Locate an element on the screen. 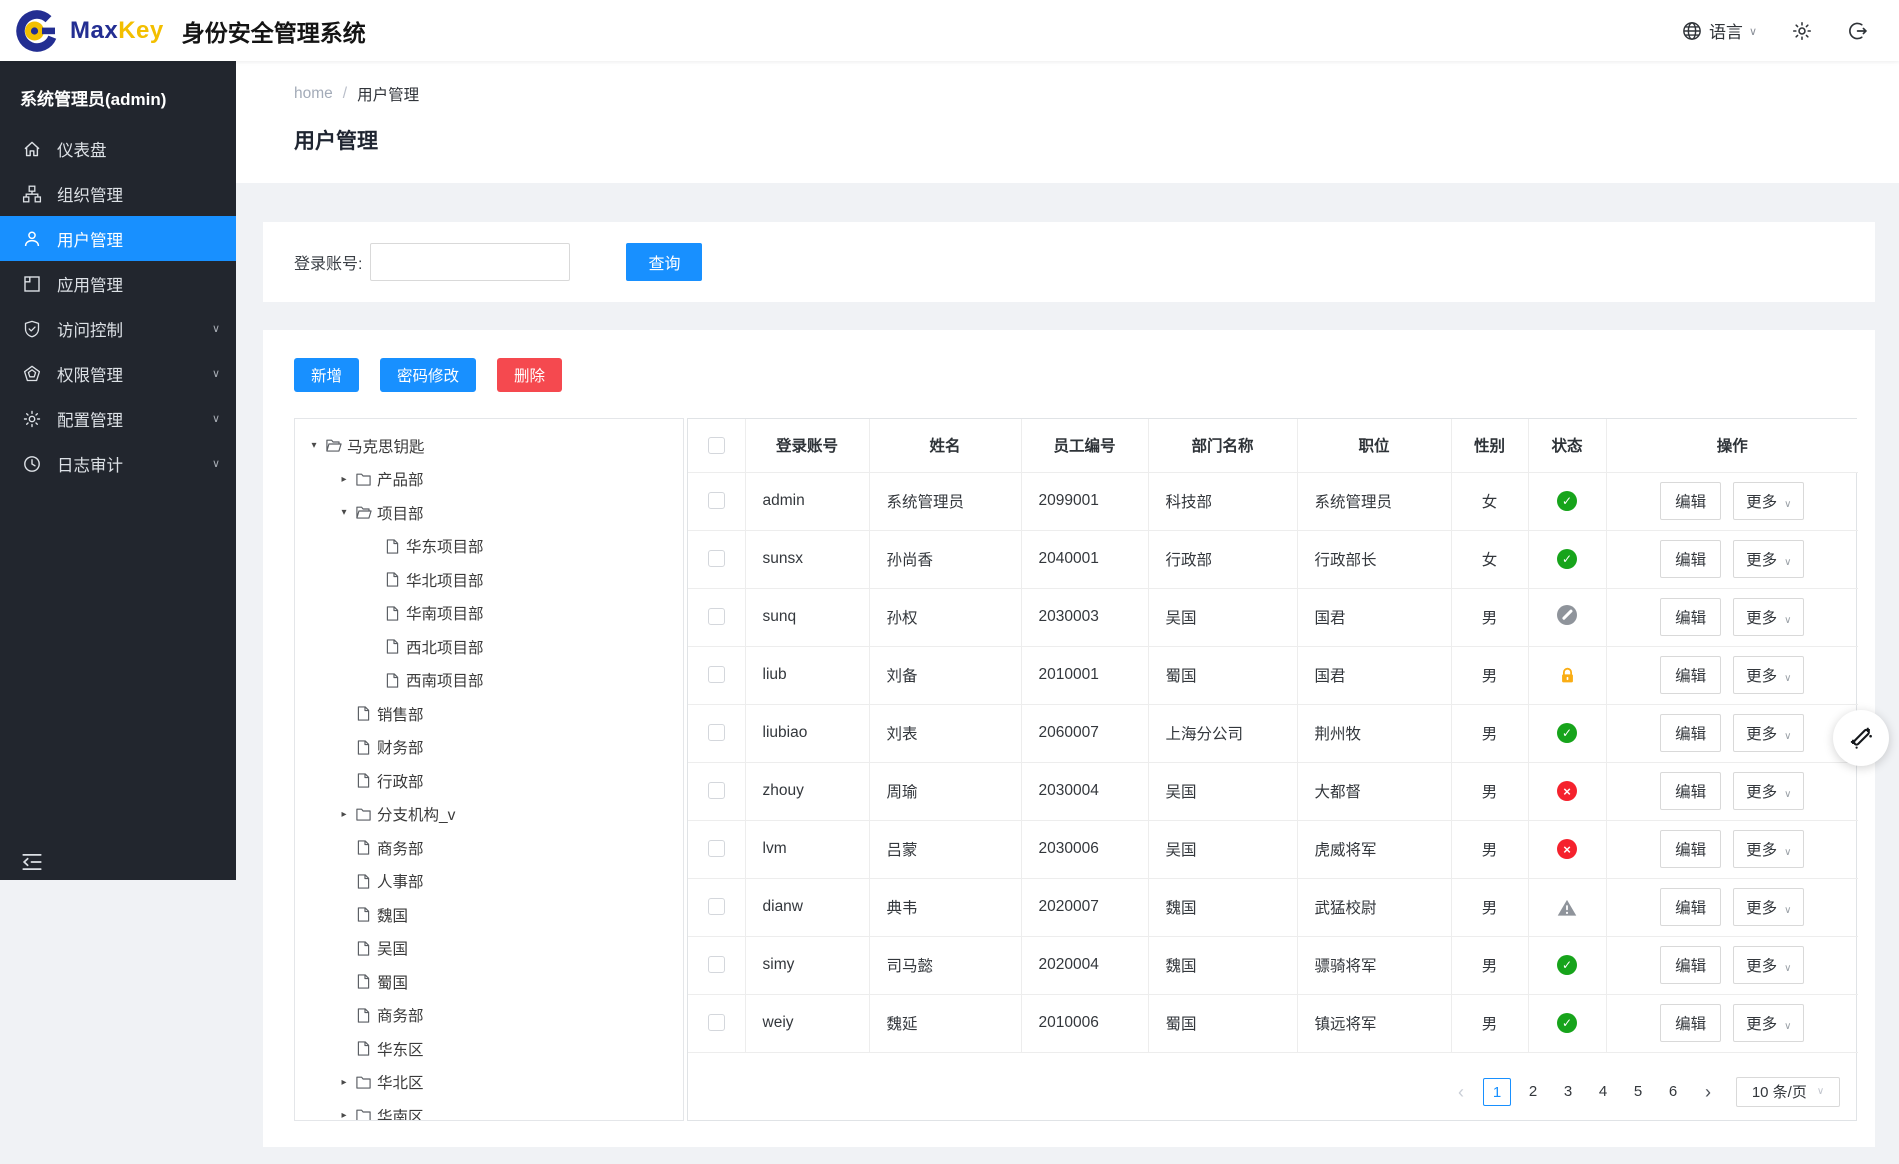 This screenshot has width=1899, height=1164. tree-node: 蜀国 is located at coordinates (489, 982).